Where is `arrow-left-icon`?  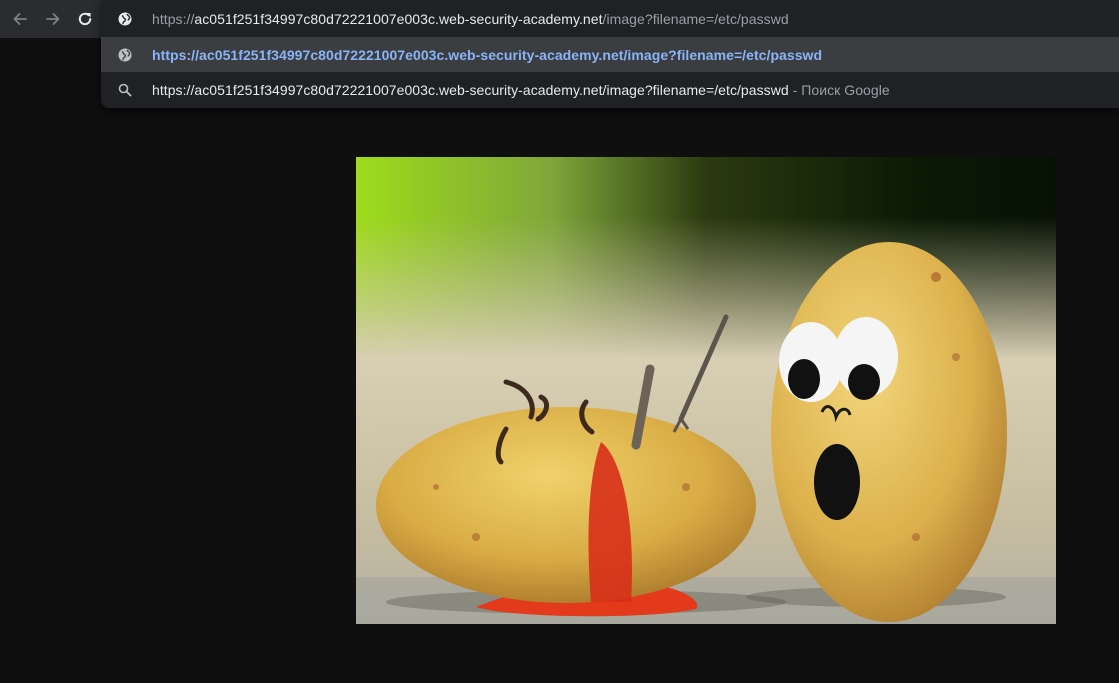 arrow-left-icon is located at coordinates (20, 19).